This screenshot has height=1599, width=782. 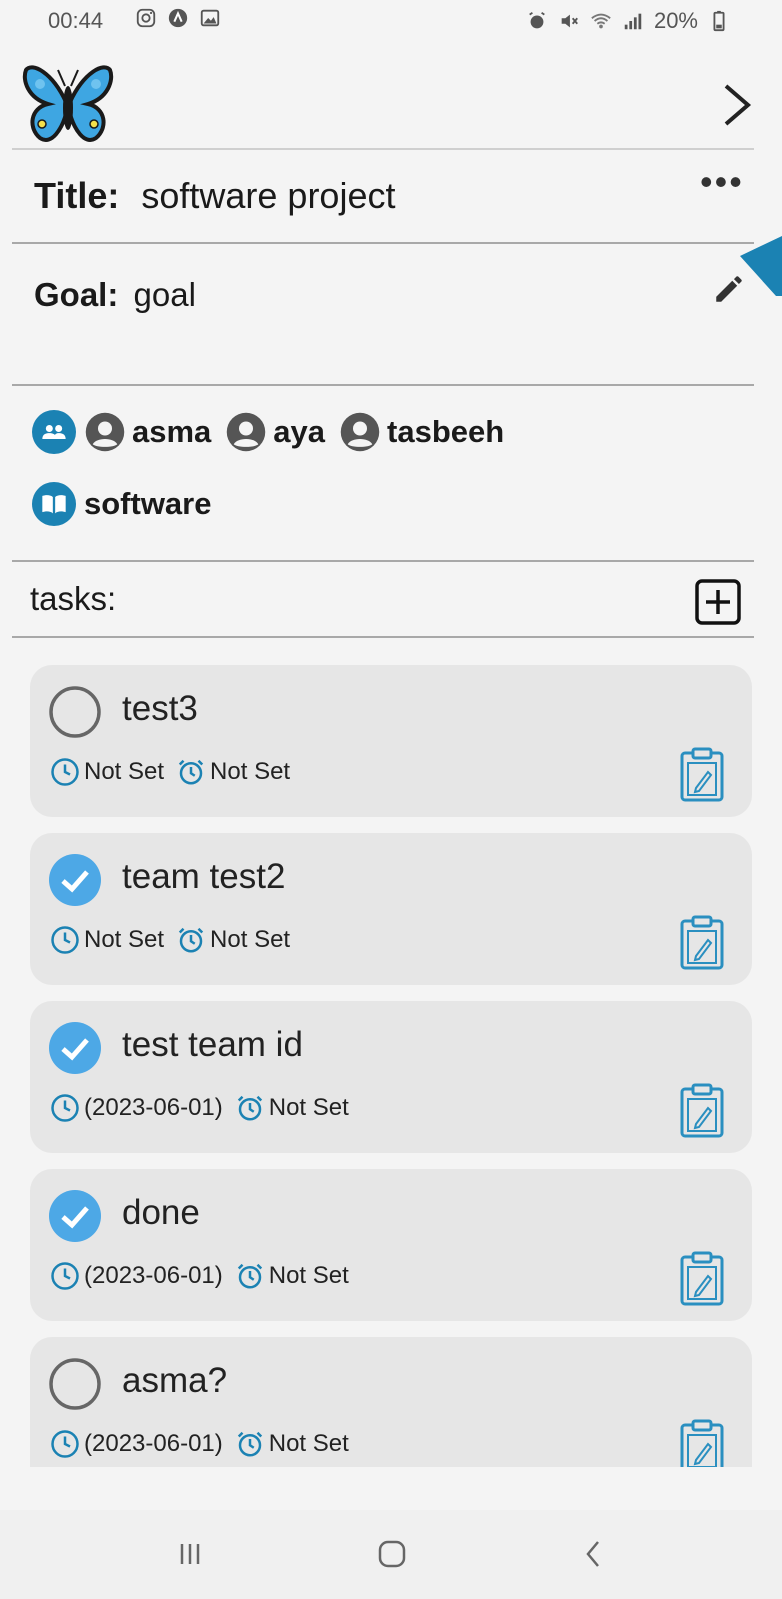 I want to click on alarm-icon, so click(x=537, y=20).